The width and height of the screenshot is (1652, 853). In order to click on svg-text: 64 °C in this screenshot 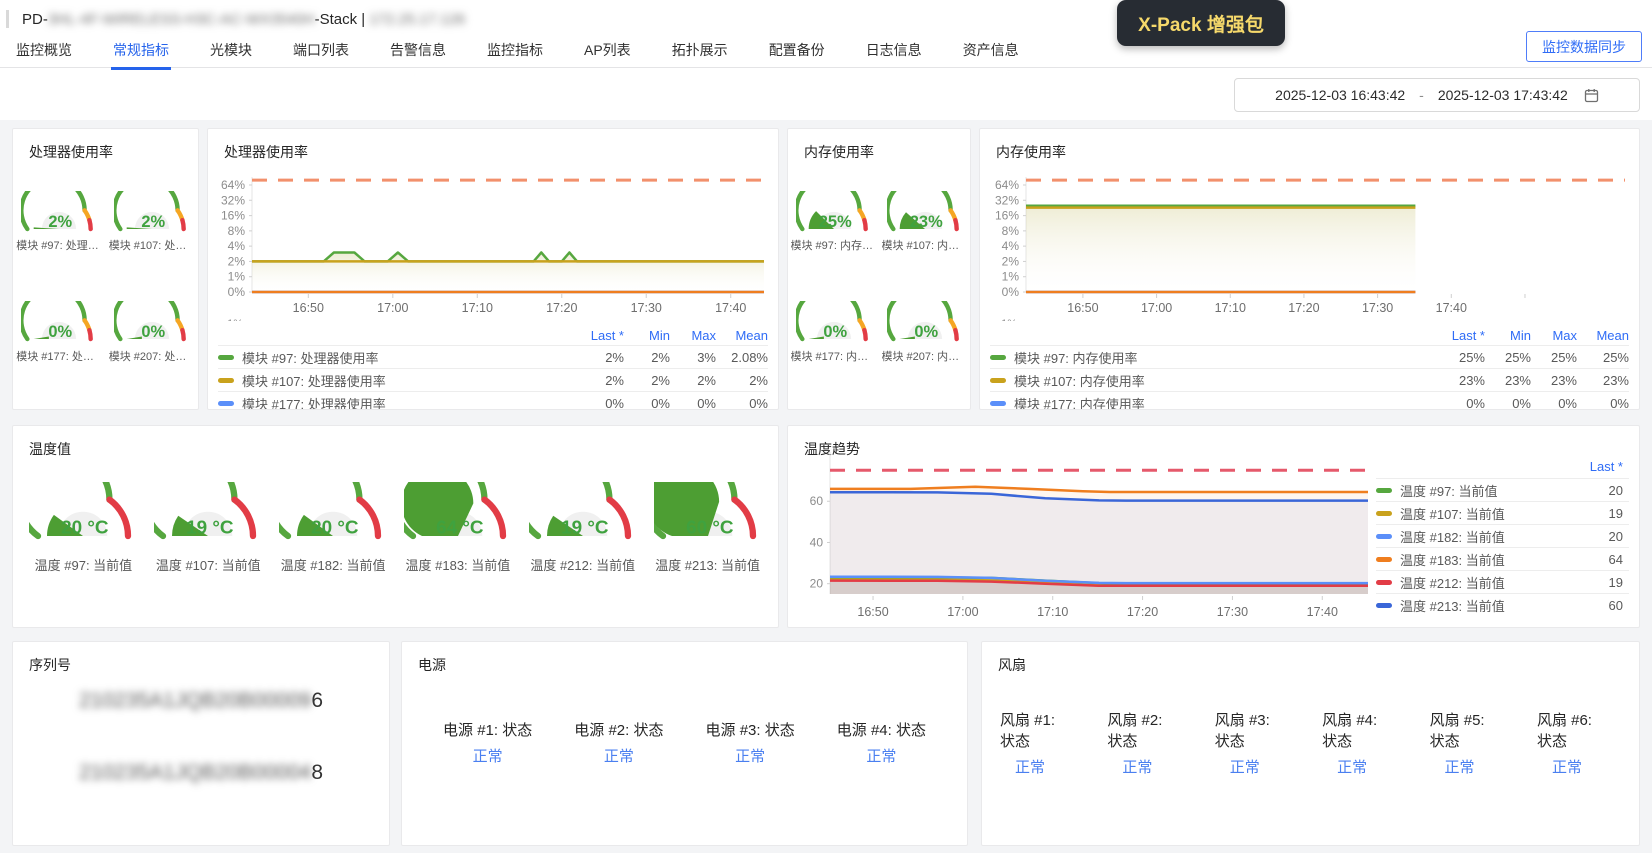, I will do `click(460, 527)`.